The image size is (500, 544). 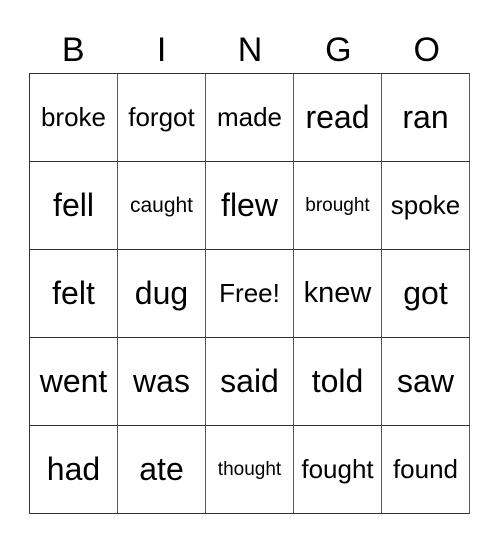 I want to click on bingo-cell: was, so click(x=162, y=382).